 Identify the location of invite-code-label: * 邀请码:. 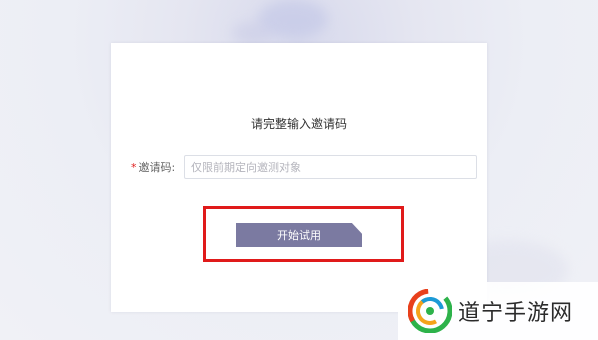
(153, 167).